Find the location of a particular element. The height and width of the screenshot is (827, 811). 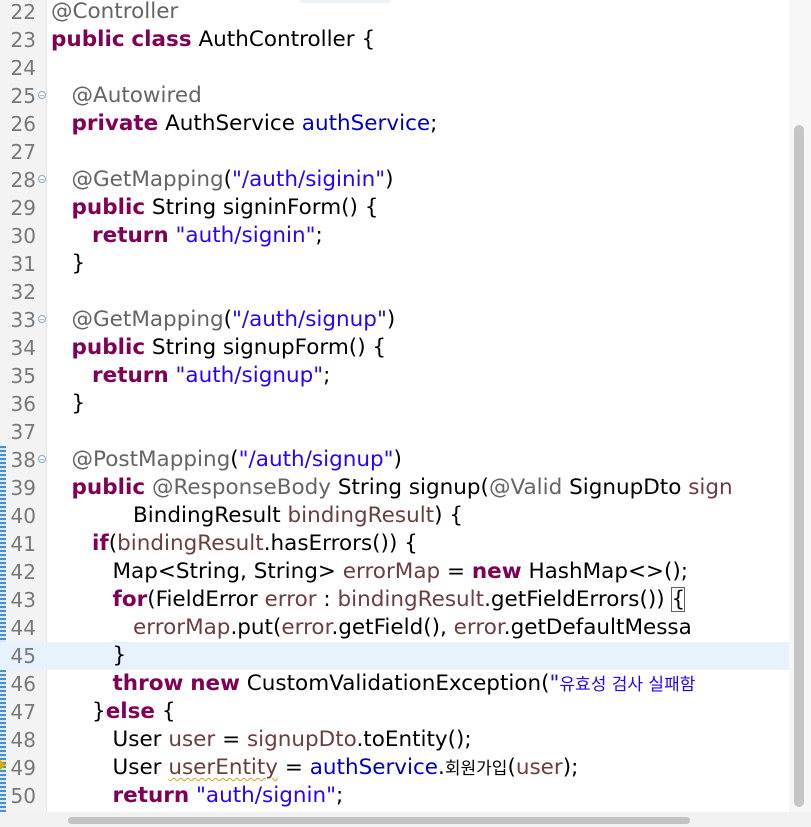

code-line: 24 is located at coordinates (394, 68).